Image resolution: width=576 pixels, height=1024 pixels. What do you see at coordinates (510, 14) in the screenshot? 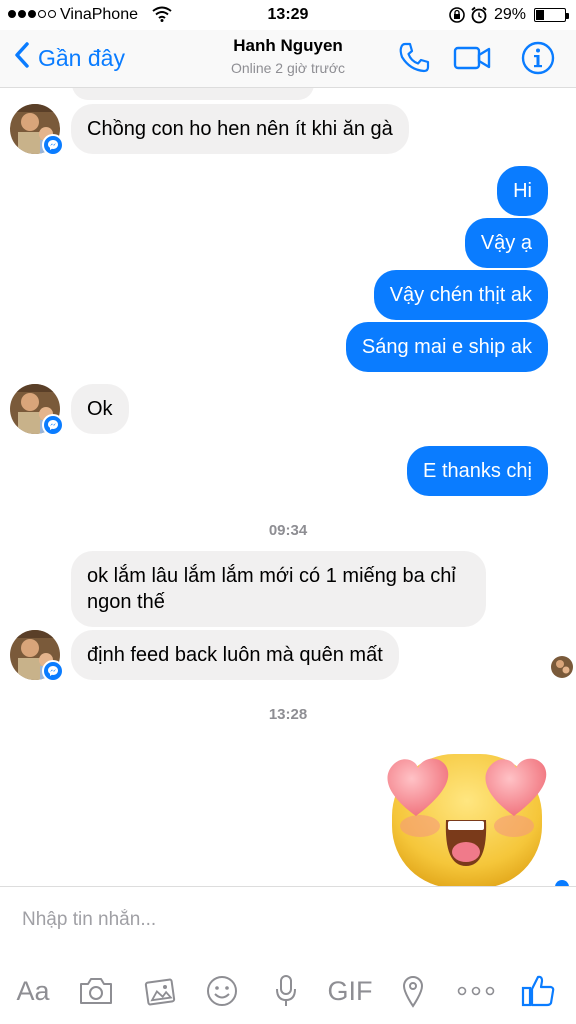
I see `battery-percent: 29%` at bounding box center [510, 14].